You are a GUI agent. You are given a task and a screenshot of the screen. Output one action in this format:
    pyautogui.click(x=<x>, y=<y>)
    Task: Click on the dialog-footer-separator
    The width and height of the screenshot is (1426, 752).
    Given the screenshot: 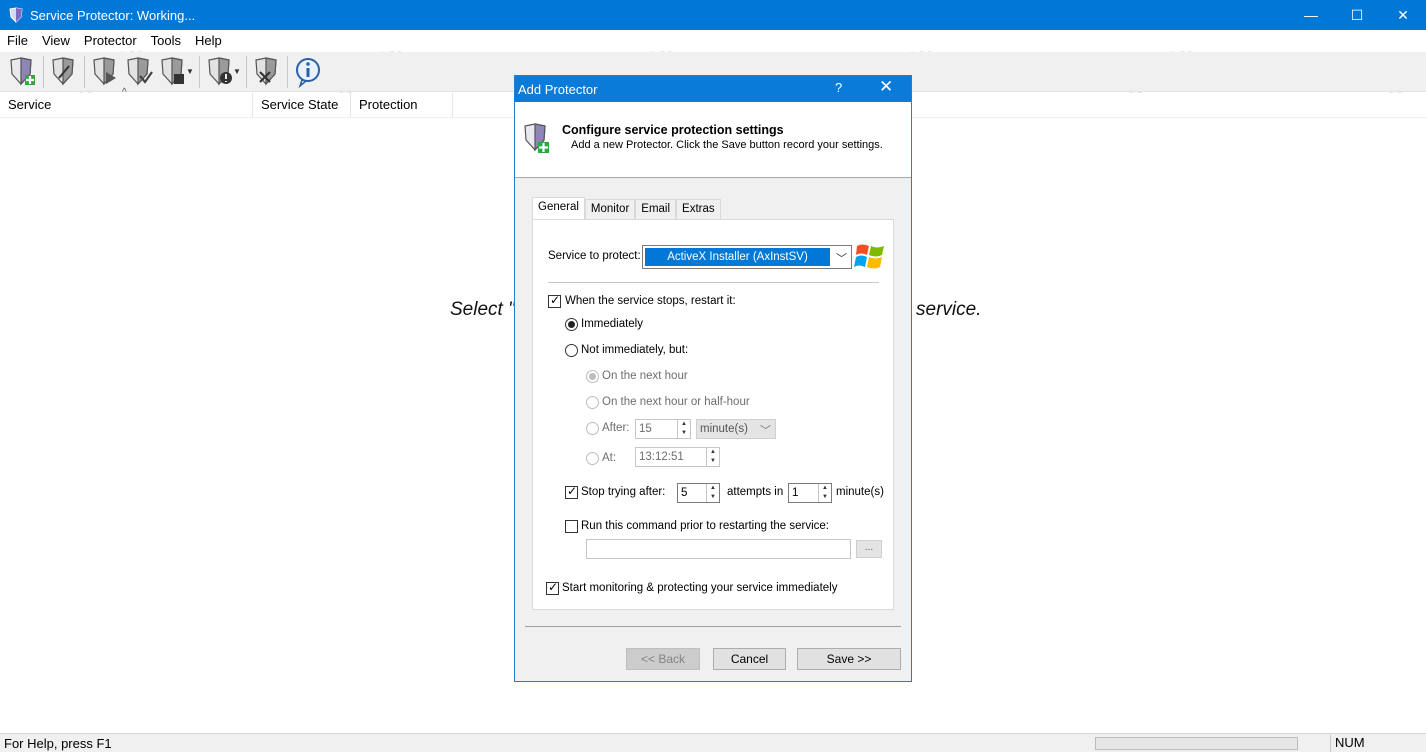 What is the action you would take?
    pyautogui.click(x=713, y=626)
    